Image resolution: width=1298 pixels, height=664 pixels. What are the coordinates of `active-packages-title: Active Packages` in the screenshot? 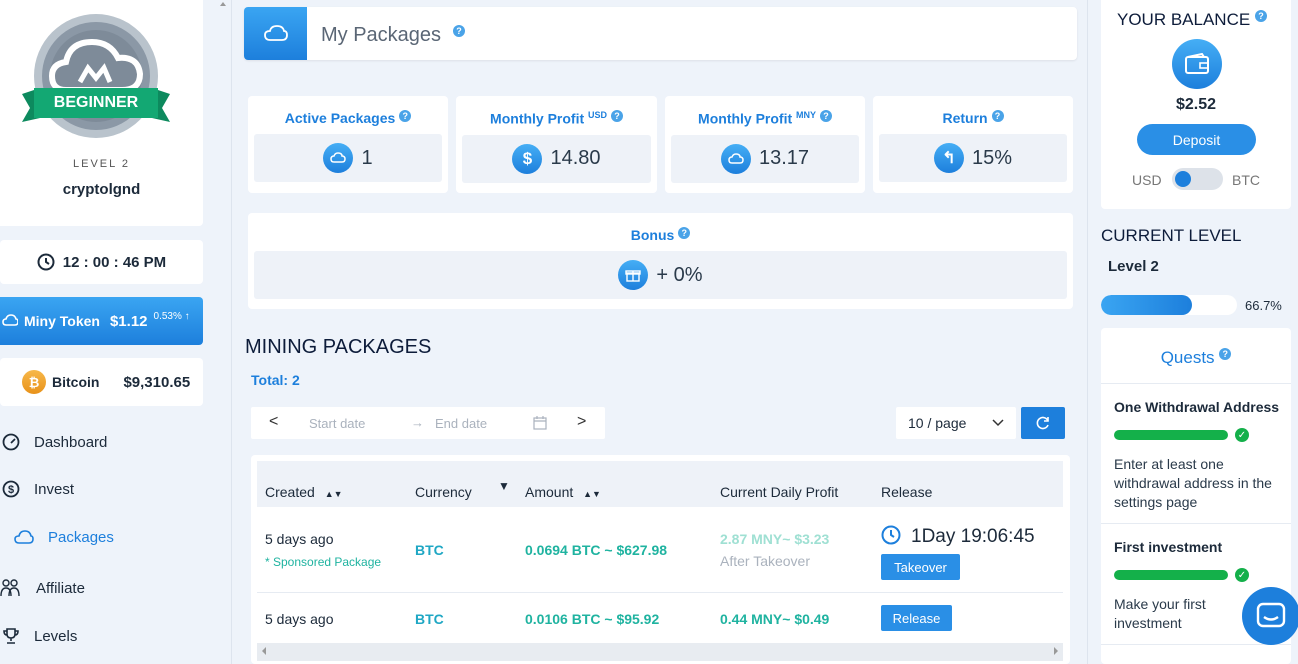 It's located at (340, 118).